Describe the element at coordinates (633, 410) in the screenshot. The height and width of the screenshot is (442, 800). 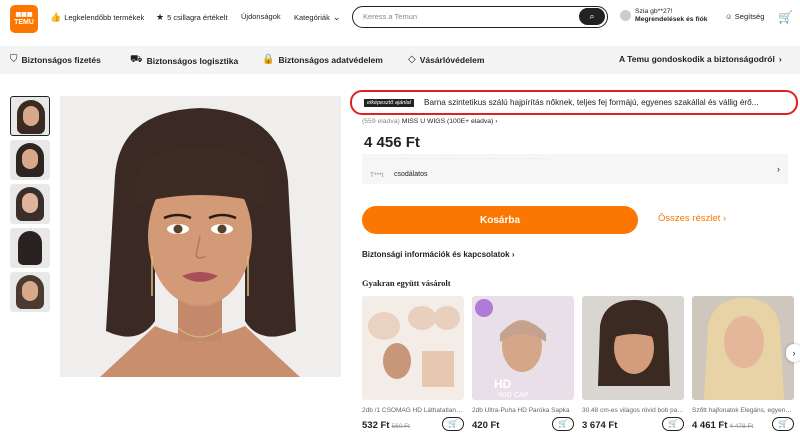
I see `related-product-name: 30.48 cm-es világos rövid bob paróka` at that location.